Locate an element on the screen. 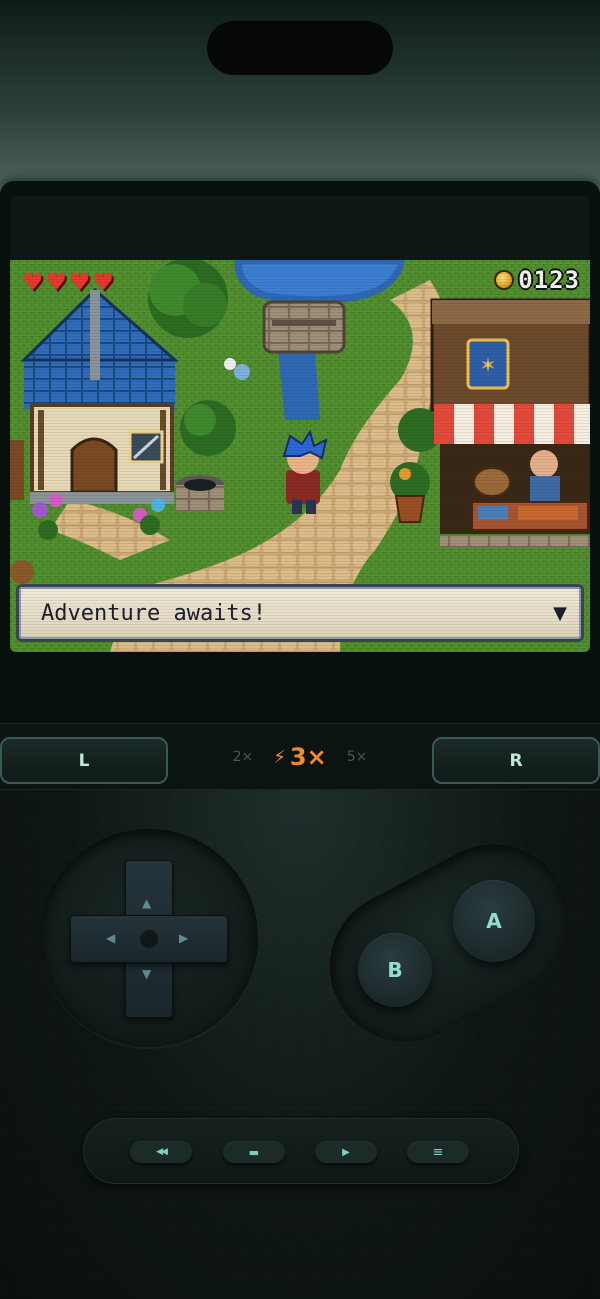 The width and height of the screenshot is (600, 1299). coin-icon is located at coordinates (504, 280).